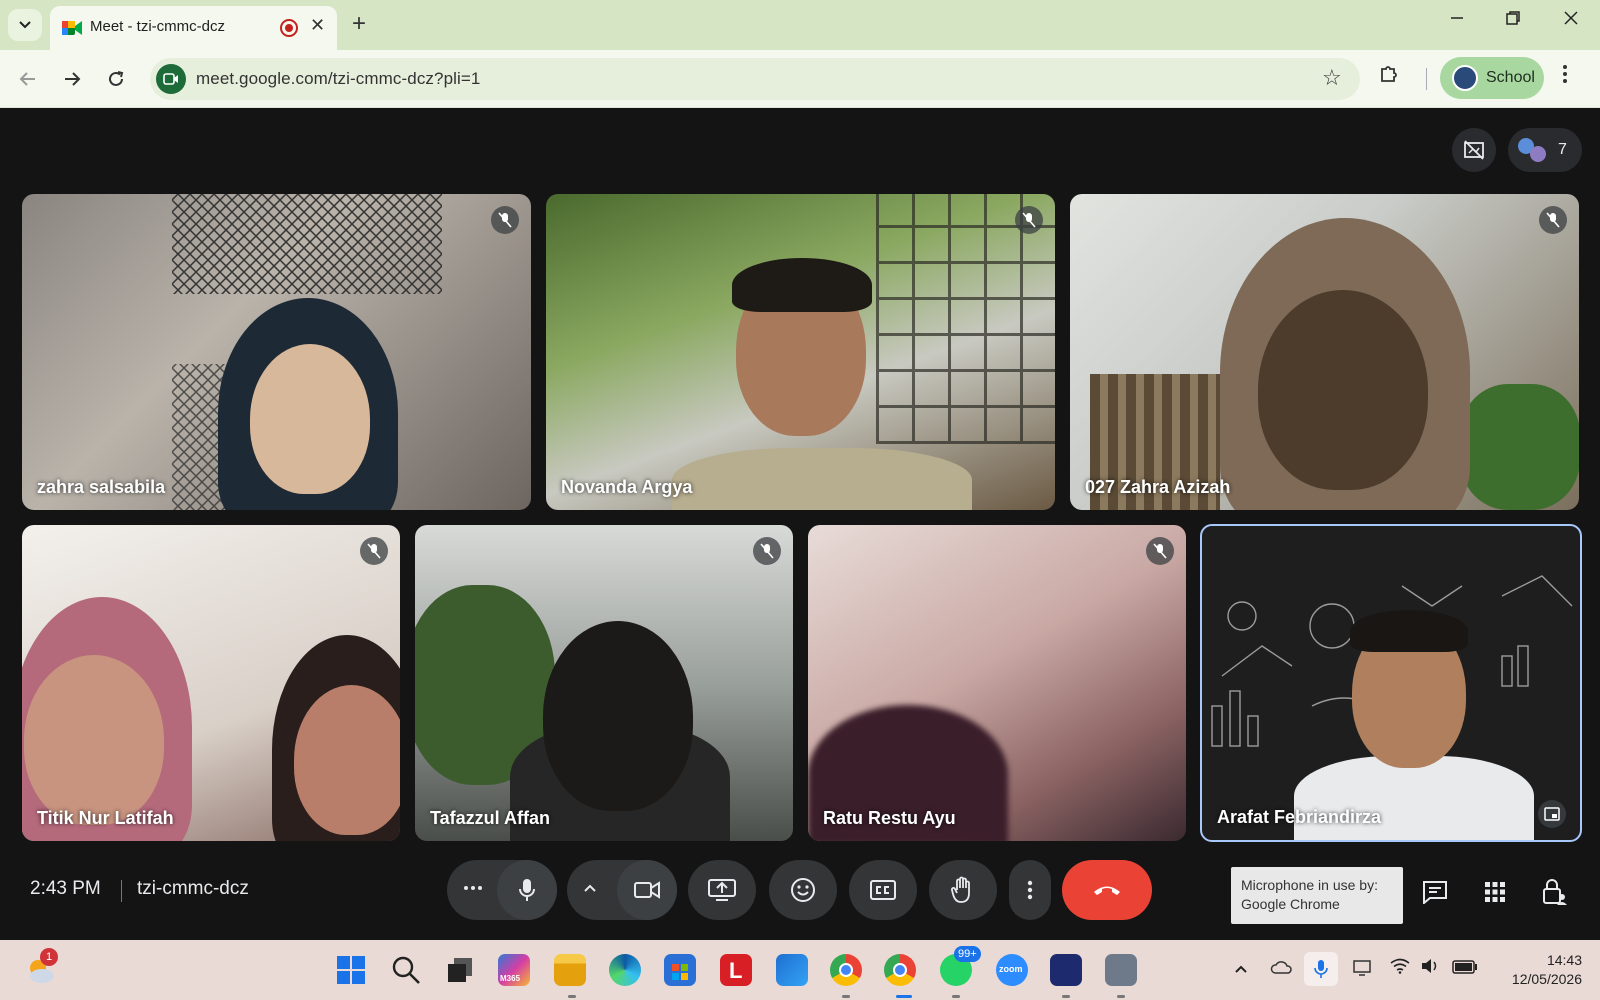 This screenshot has height=1000, width=1600. I want to click on participant-name: zahra salsabila, so click(101, 487).